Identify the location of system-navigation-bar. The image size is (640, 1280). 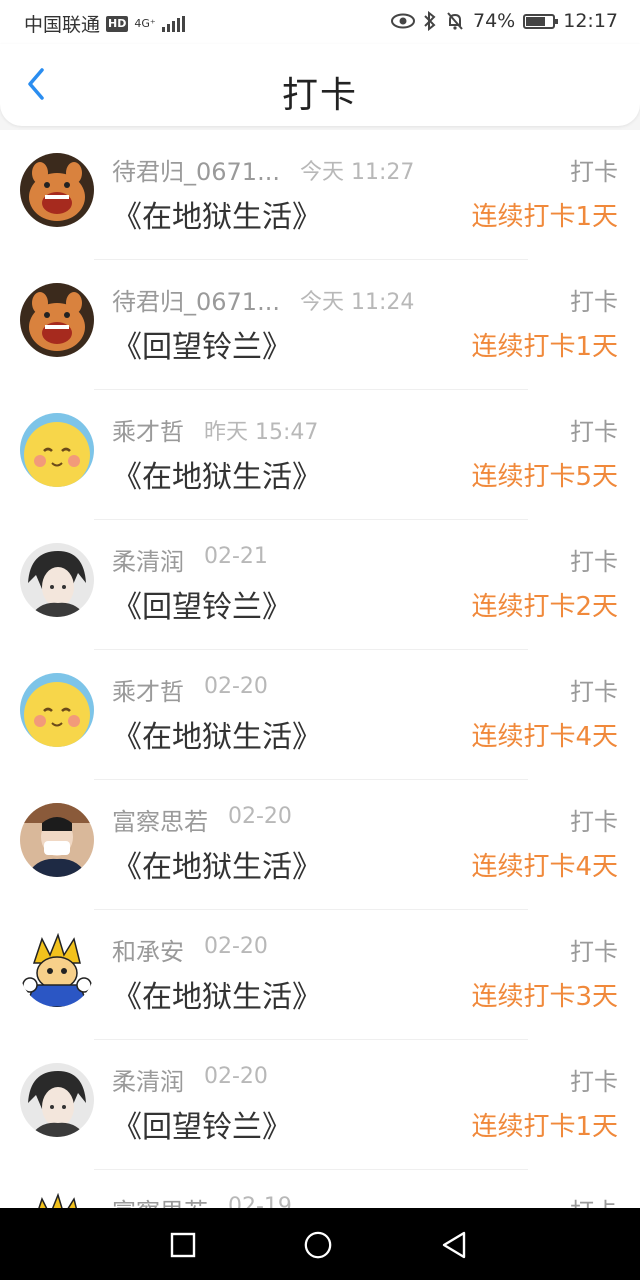
(320, 1244).